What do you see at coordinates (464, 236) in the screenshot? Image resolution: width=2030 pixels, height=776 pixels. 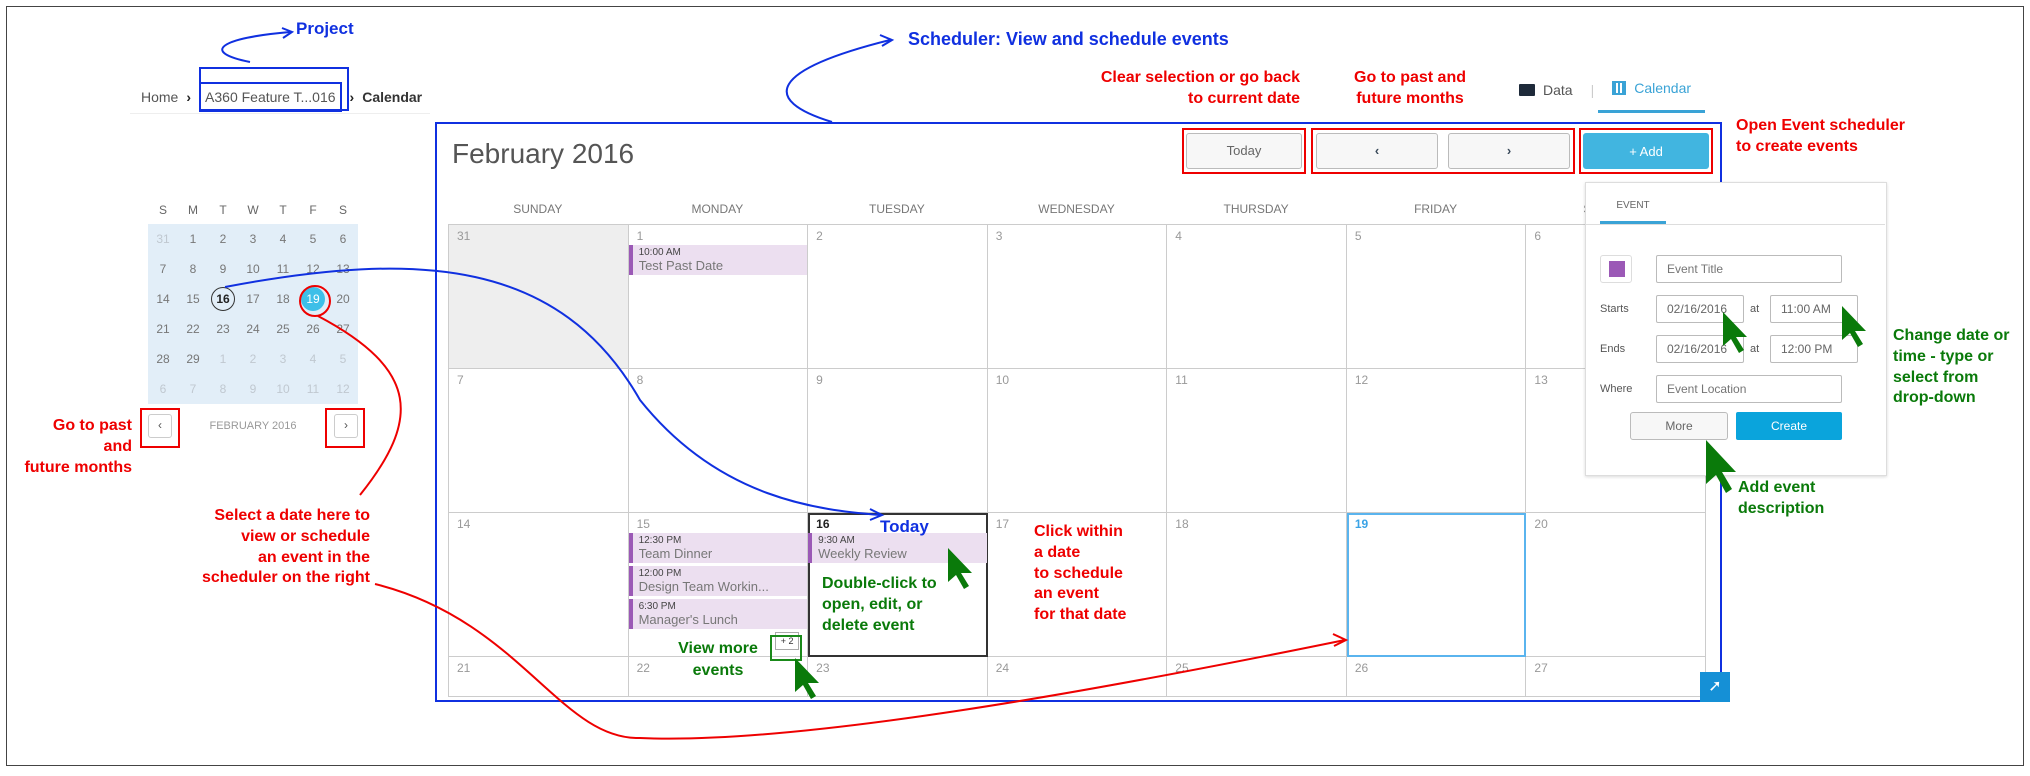 I see `day-number: 31` at bounding box center [464, 236].